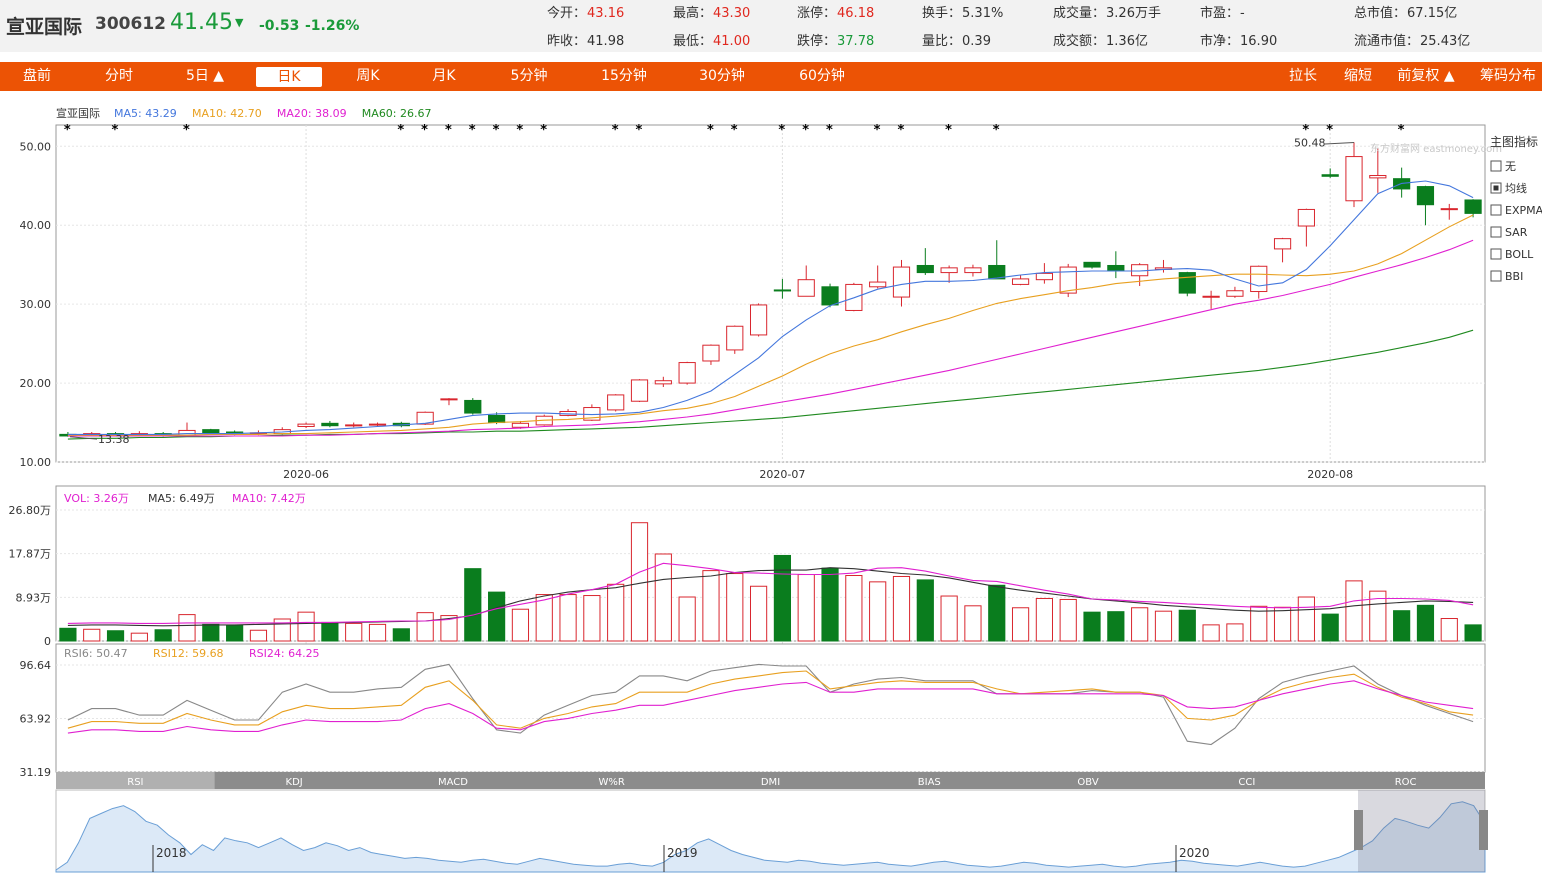  What do you see at coordinates (444, 76) in the screenshot?
I see `nav-tab: 月K` at bounding box center [444, 76].